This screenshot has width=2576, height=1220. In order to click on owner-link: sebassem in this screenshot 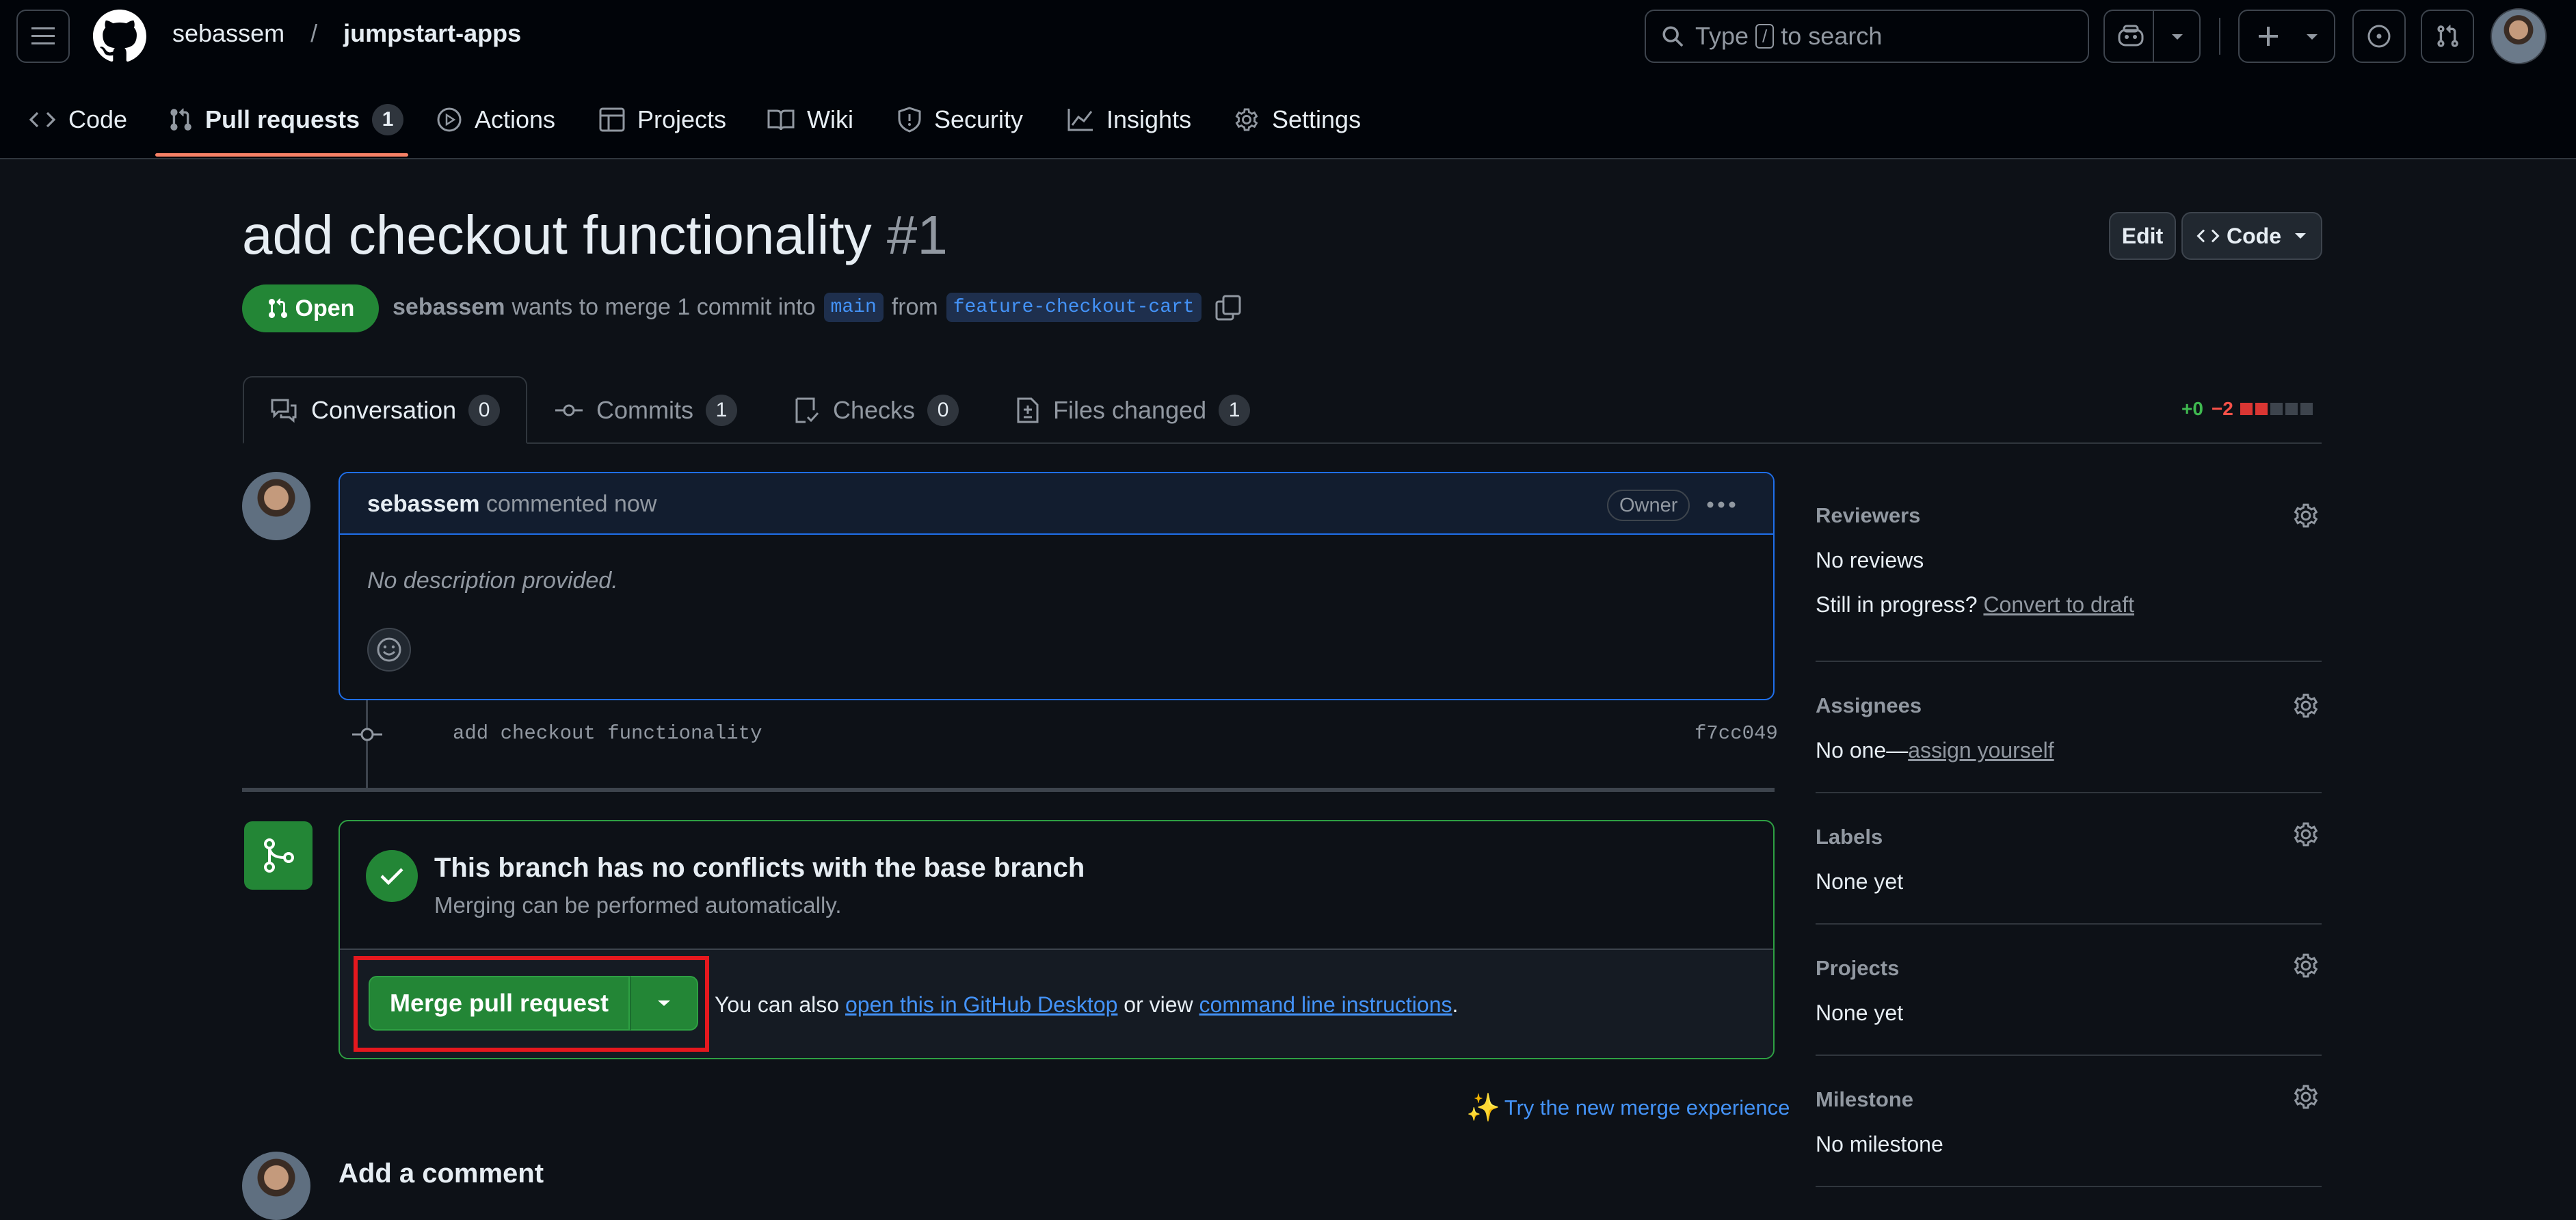, I will do `click(228, 33)`.